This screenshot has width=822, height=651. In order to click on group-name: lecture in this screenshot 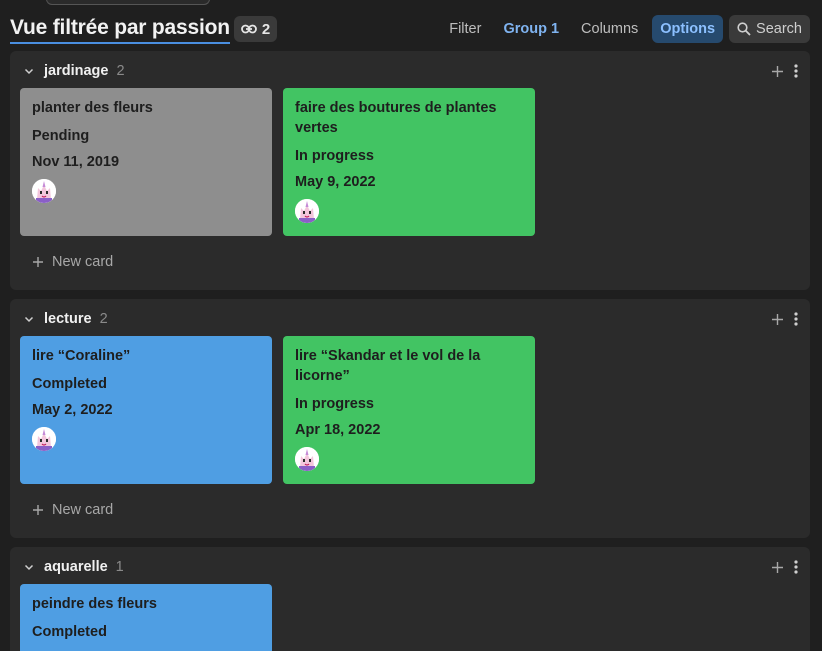, I will do `click(68, 319)`.